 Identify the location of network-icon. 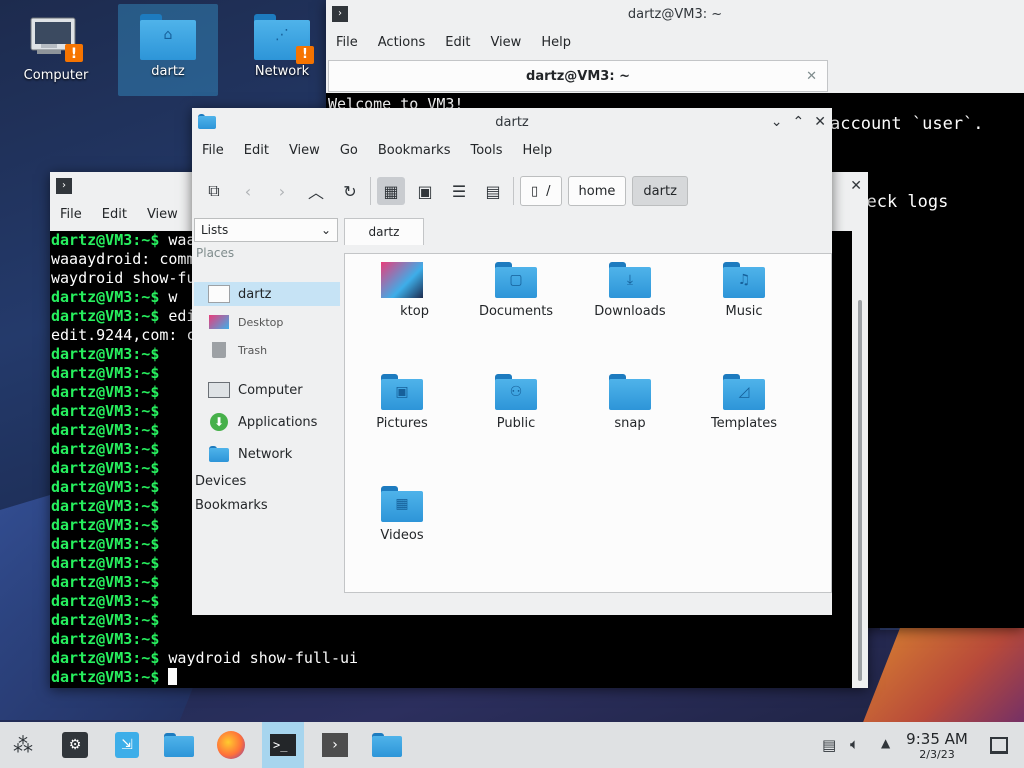
(219, 454).